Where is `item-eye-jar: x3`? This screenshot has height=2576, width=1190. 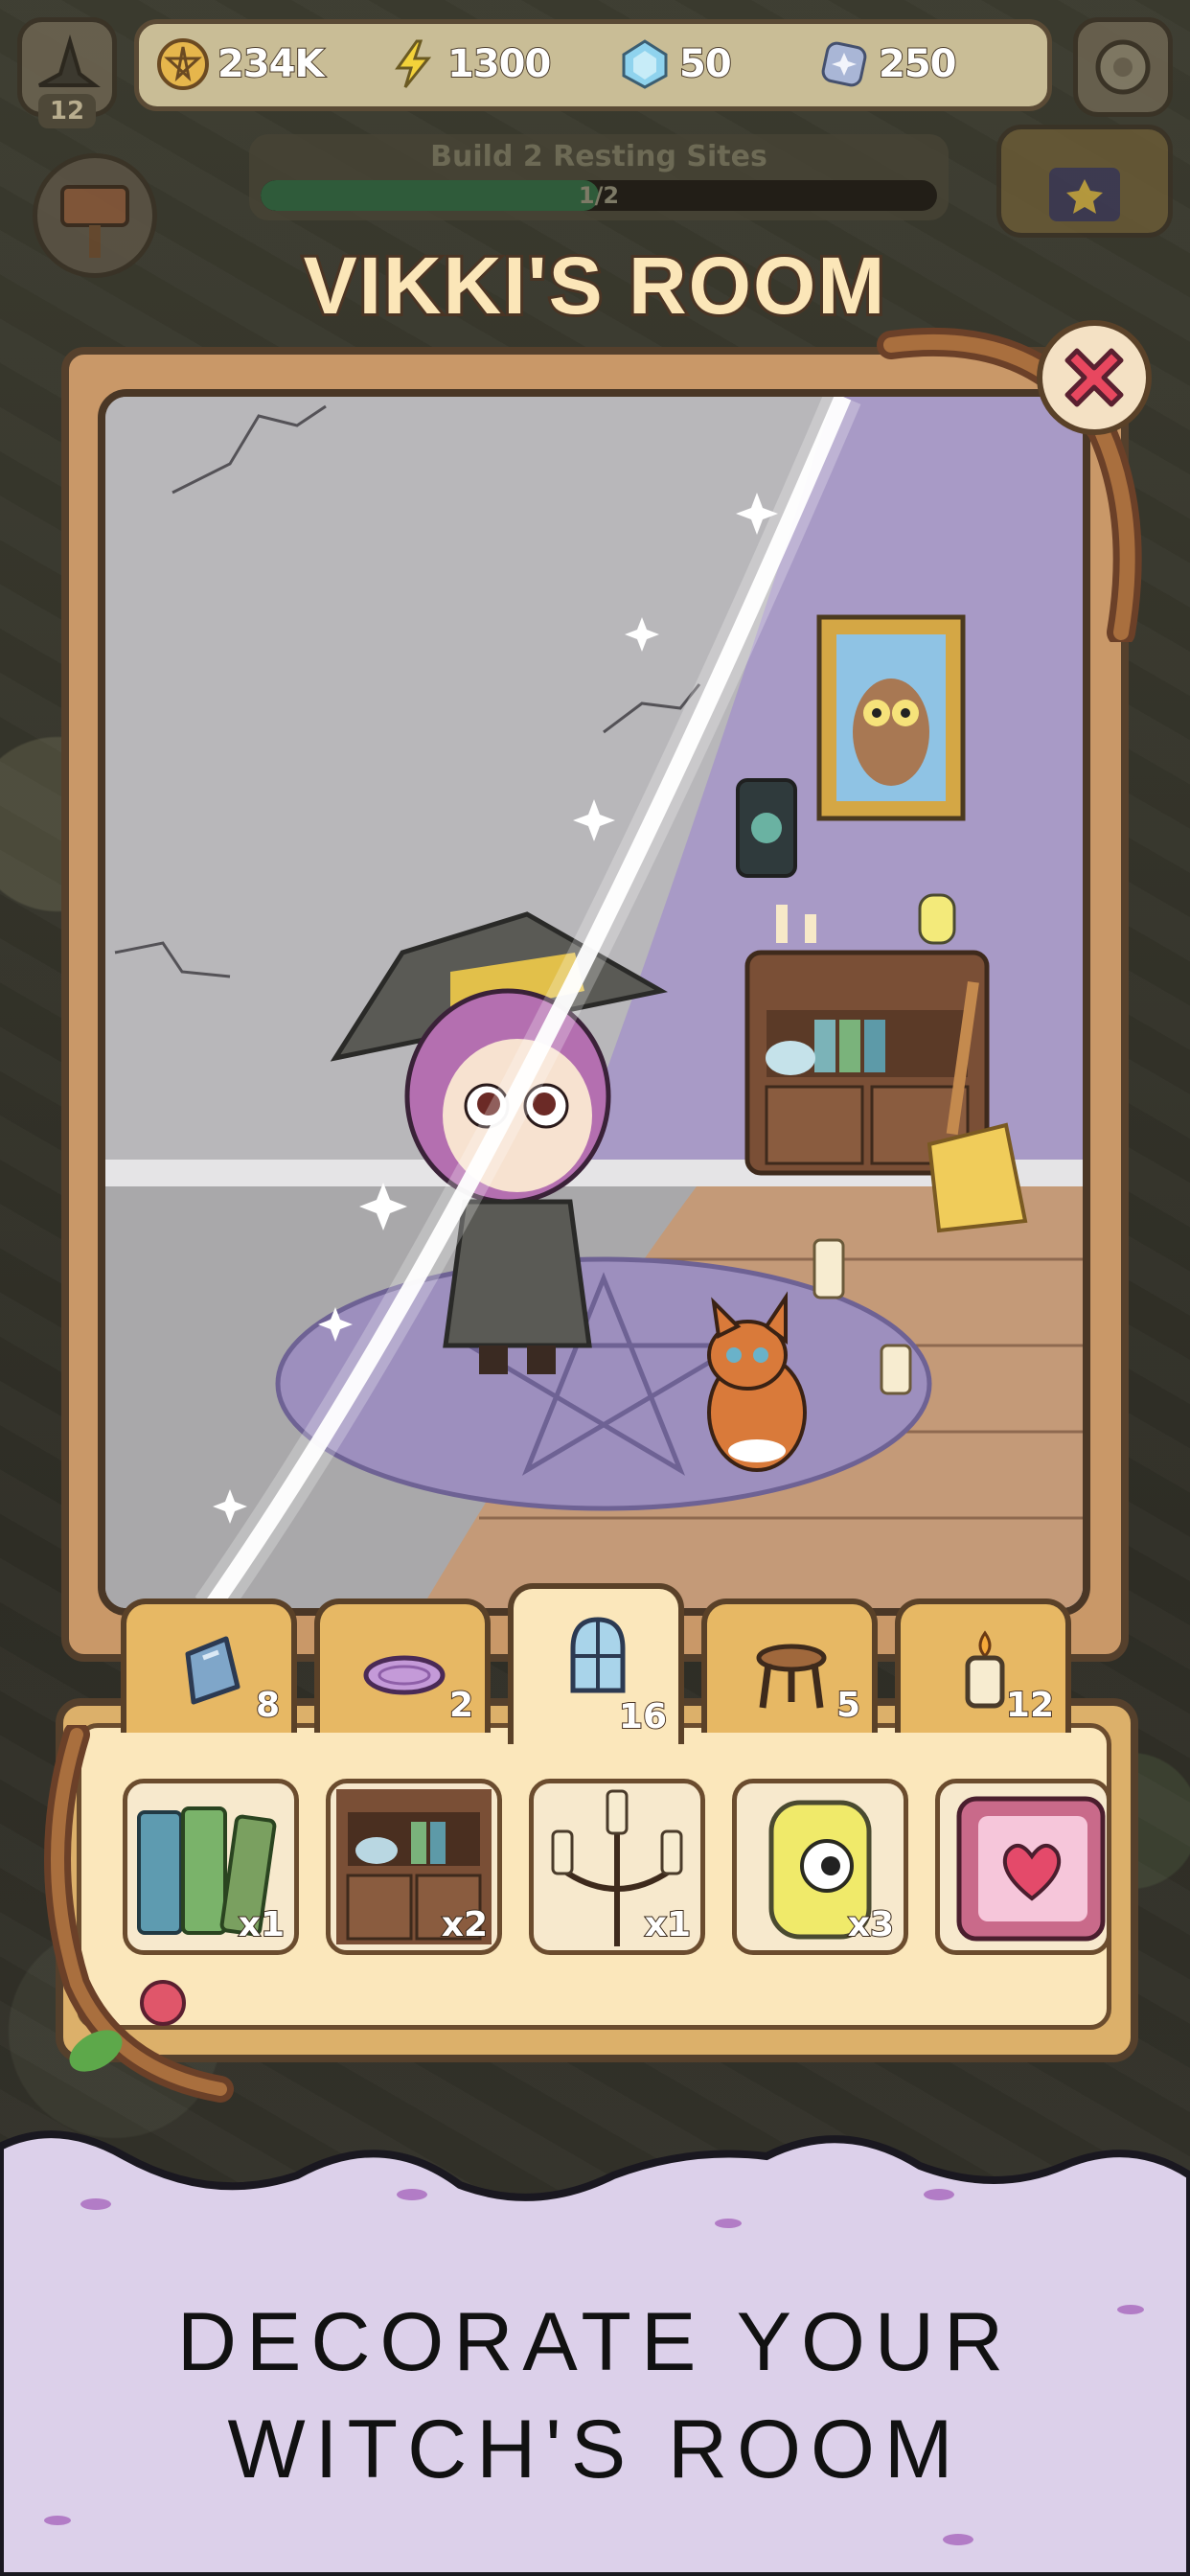 item-eye-jar: x3 is located at coordinates (820, 1867).